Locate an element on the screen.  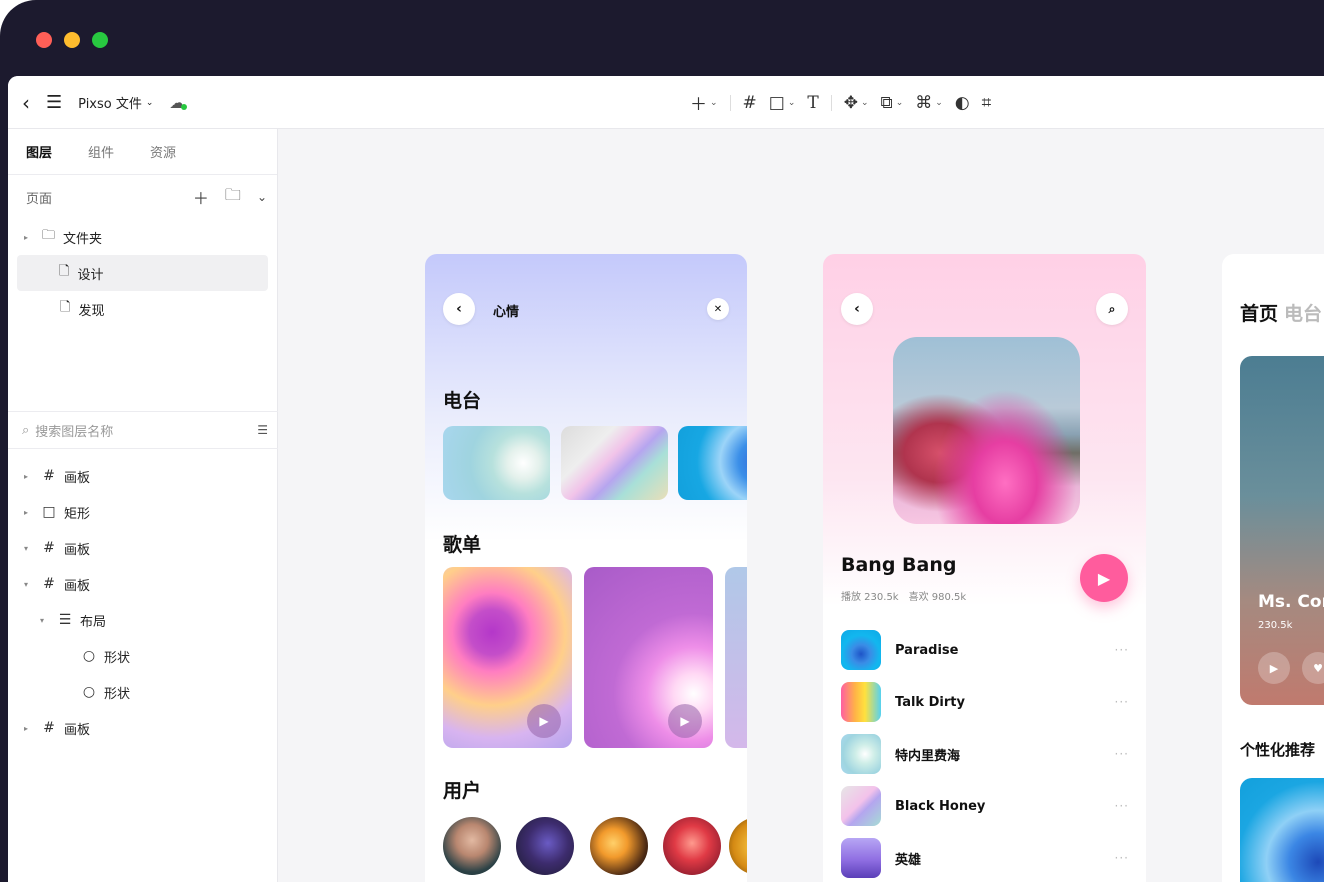
file-menu-button: Pixso 文件 ⌄ is located at coordinates (115, 102).